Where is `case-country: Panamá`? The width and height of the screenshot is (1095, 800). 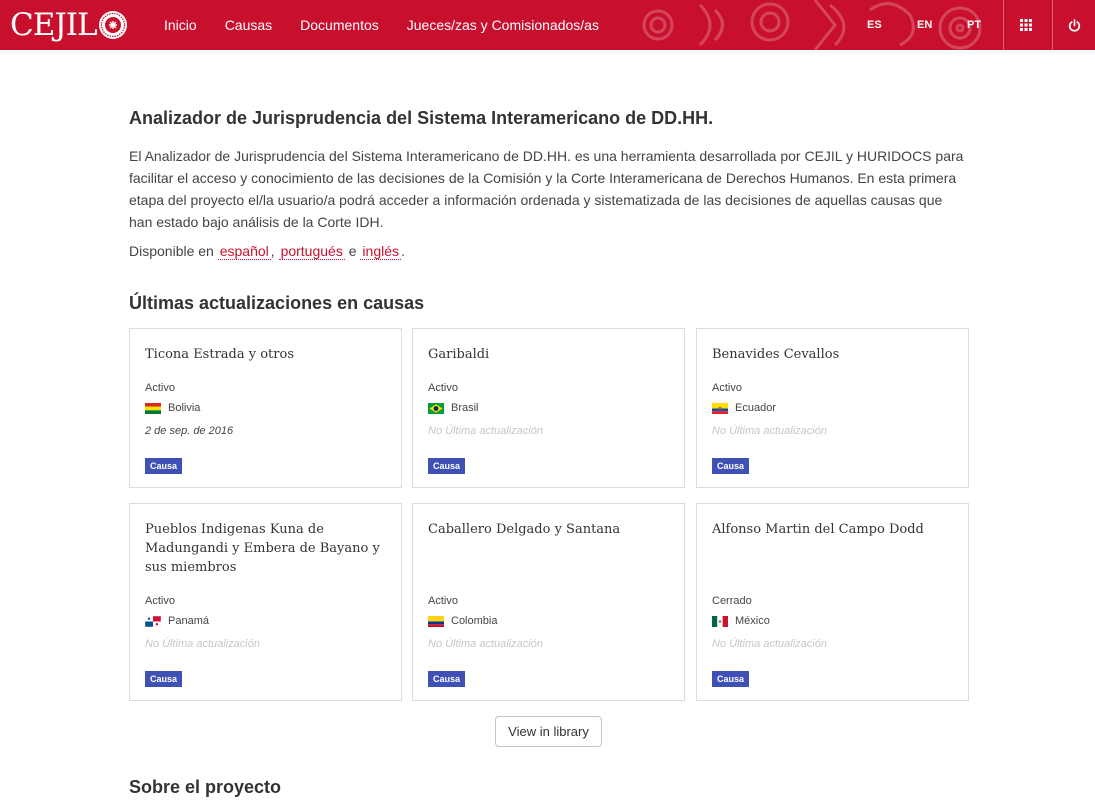
case-country: Panamá is located at coordinates (177, 621).